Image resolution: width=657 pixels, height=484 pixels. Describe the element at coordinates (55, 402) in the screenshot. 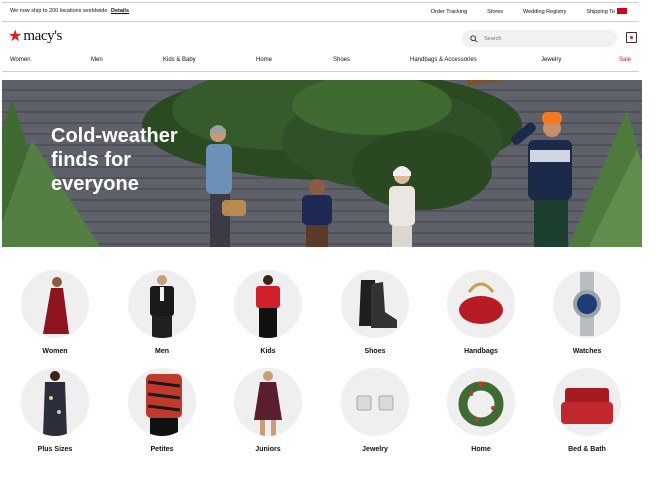

I see `floral-dress-icon` at that location.